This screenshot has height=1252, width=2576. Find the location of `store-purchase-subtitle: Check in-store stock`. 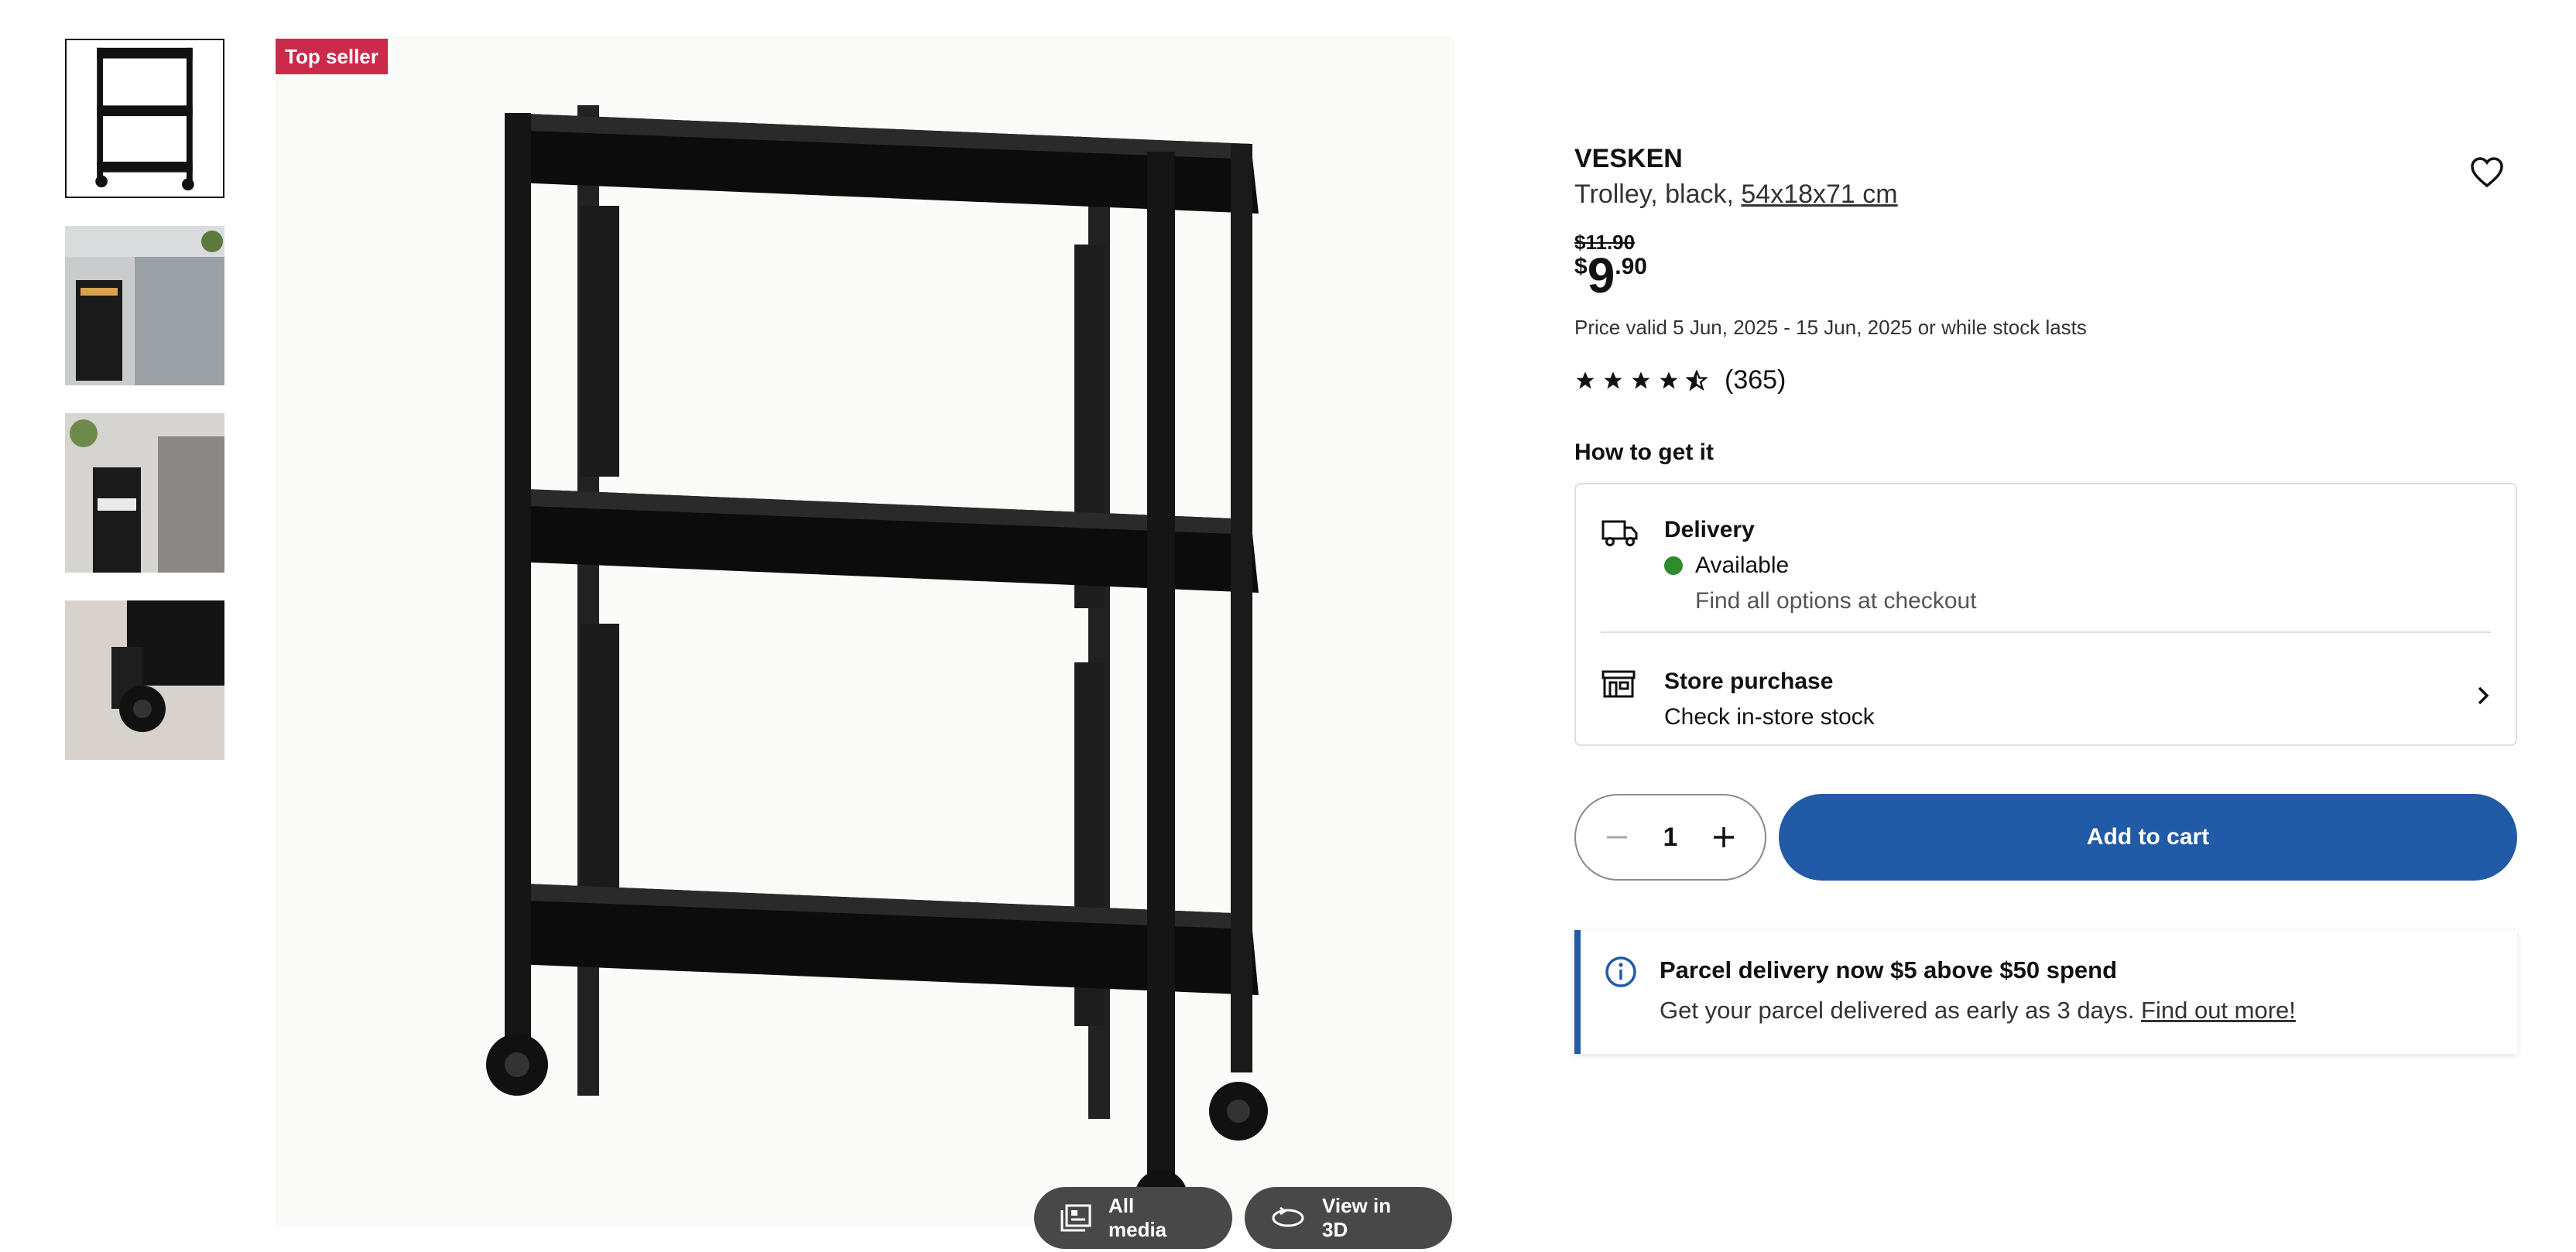

store-purchase-subtitle: Check in-store stock is located at coordinates (1769, 717).